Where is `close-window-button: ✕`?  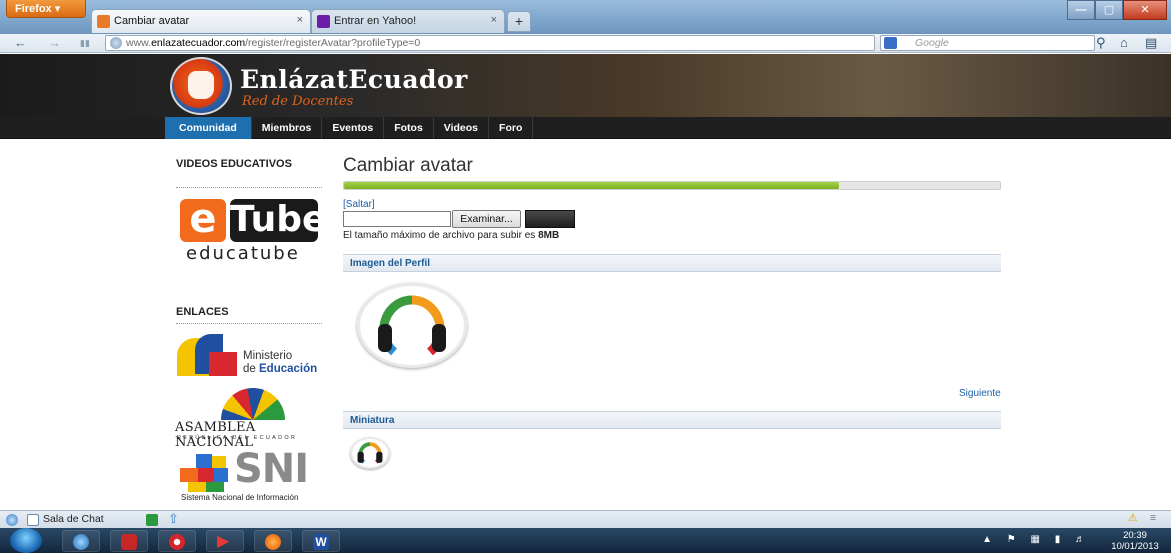
close-window-button: ✕ is located at coordinates (1145, 10).